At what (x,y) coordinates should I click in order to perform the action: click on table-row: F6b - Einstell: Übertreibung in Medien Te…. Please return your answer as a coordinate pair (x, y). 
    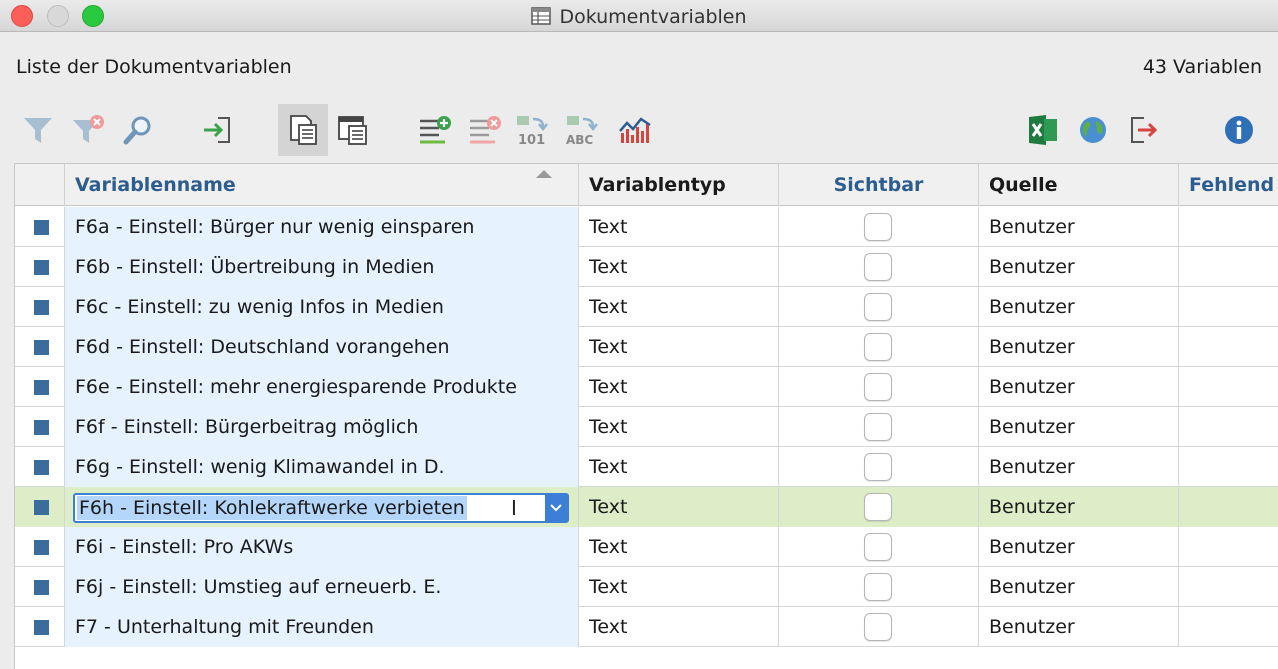
    Looking at the image, I should click on (646, 267).